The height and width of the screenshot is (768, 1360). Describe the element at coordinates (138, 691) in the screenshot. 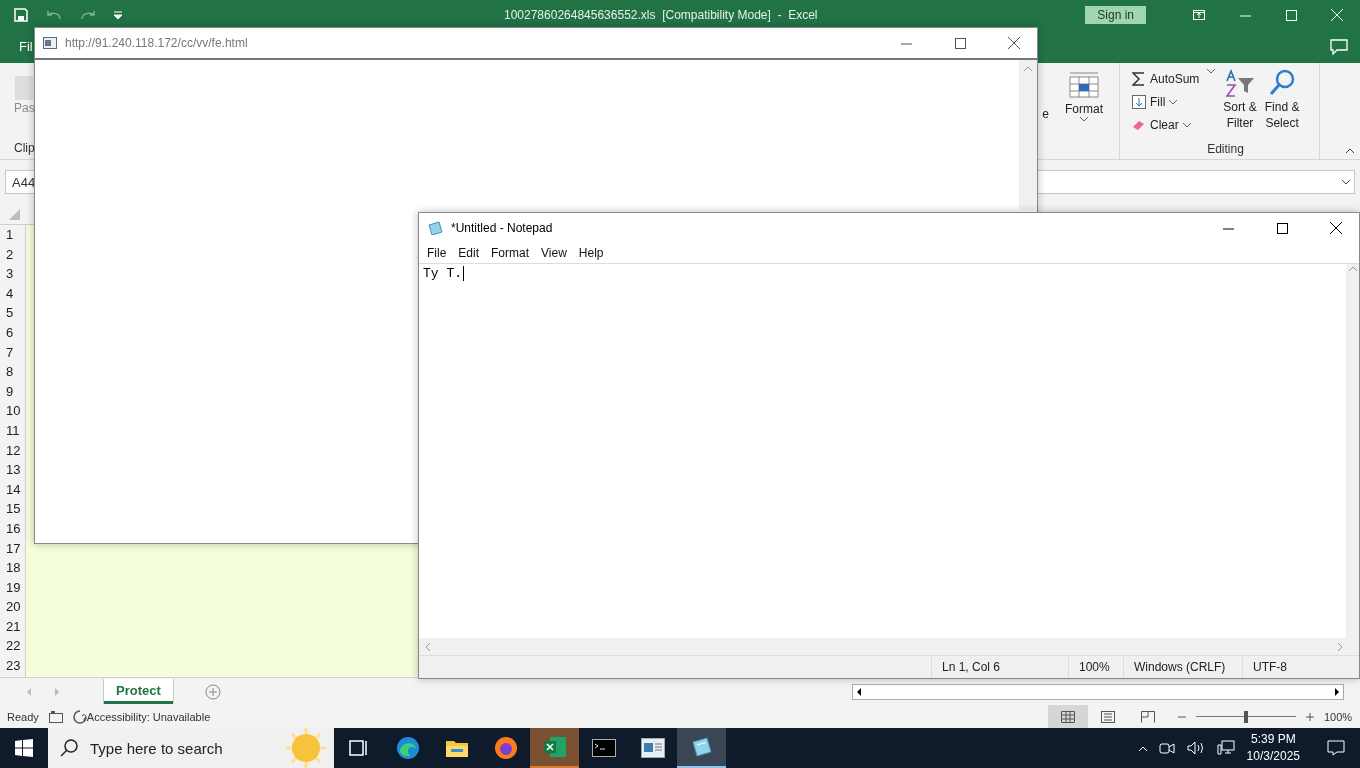

I see `sheet-tab: Protect` at that location.